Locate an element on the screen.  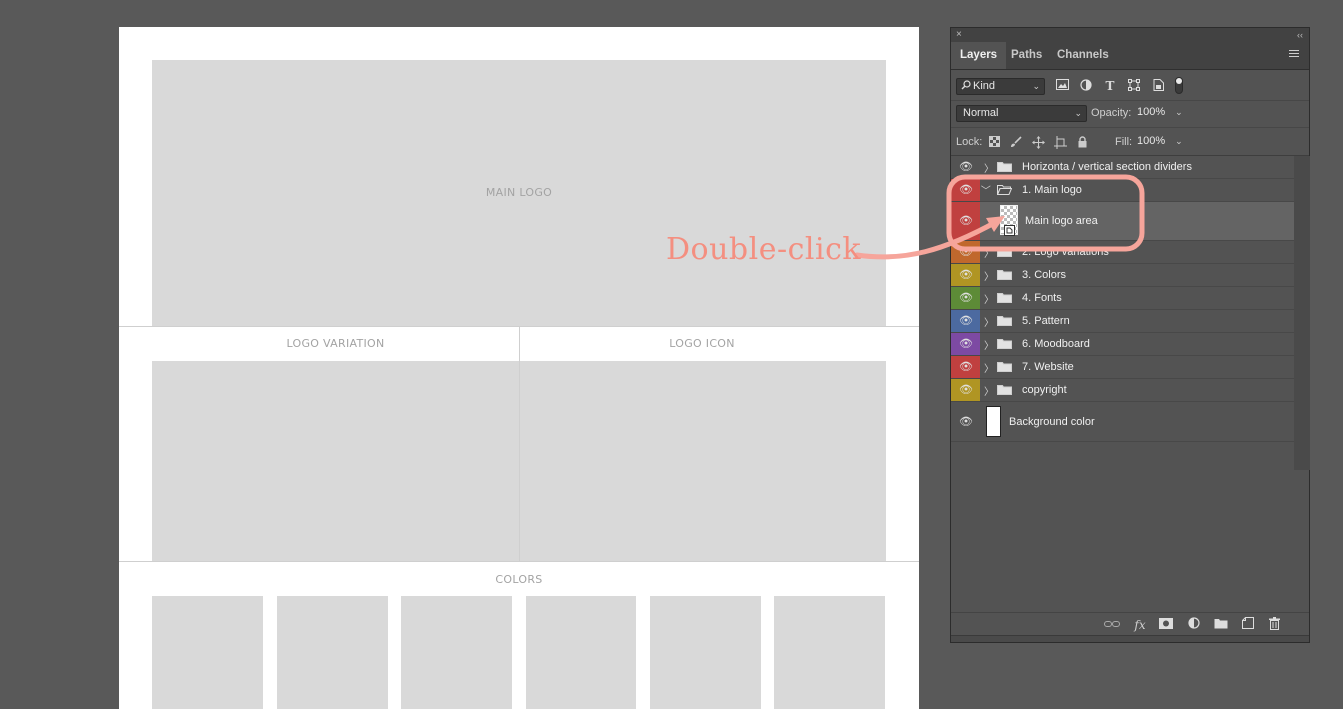
fx-icon: fx is located at coordinates (1140, 625).